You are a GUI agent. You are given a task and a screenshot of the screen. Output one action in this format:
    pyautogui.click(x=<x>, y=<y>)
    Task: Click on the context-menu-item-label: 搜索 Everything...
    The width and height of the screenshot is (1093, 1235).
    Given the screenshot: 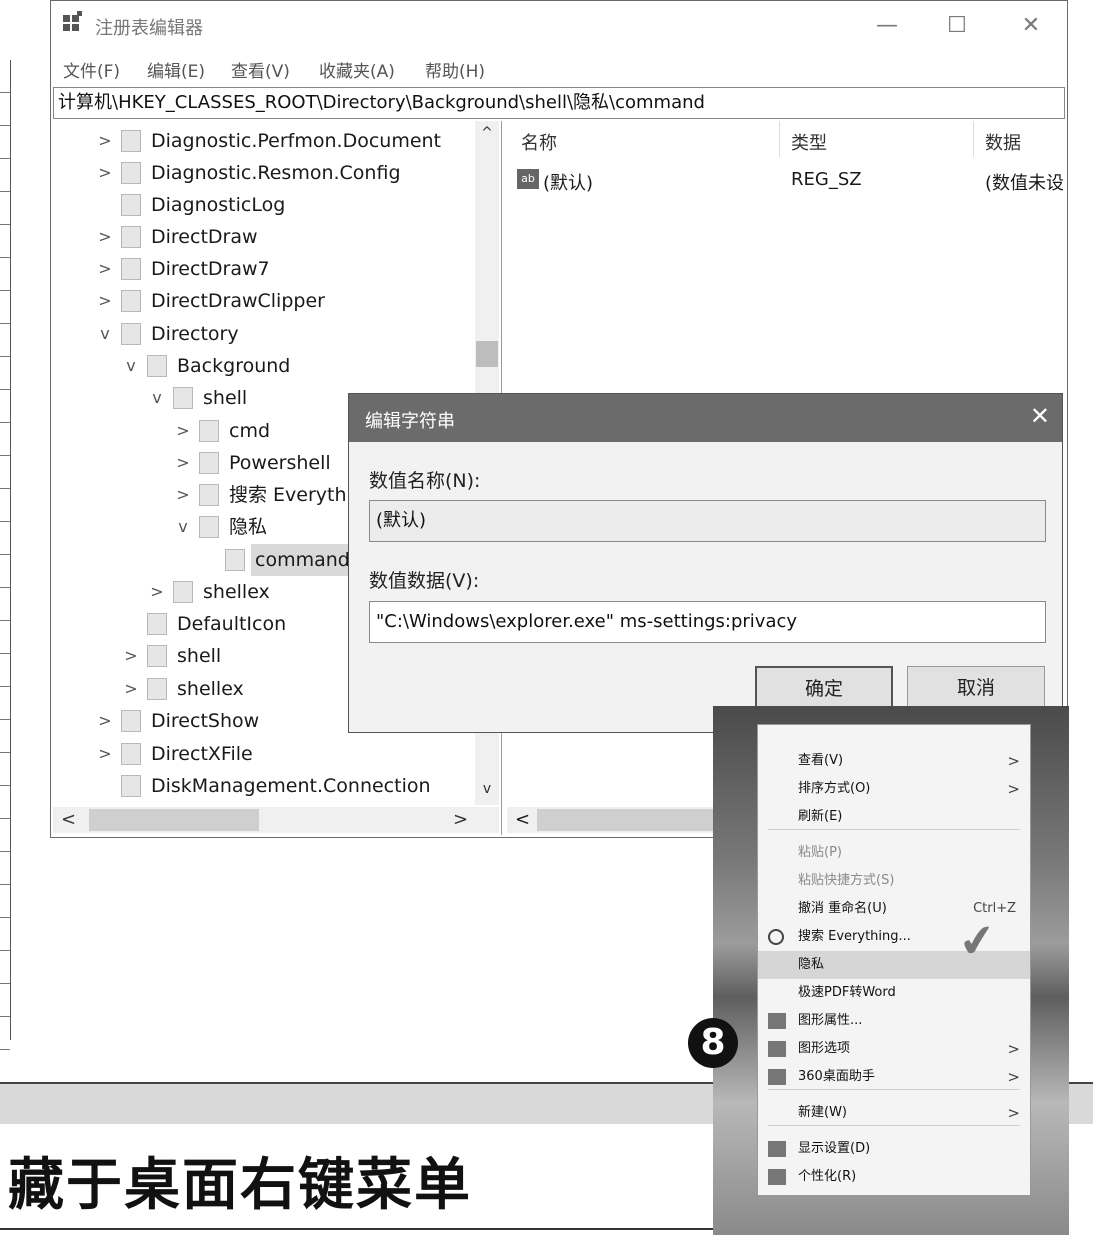 What is the action you would take?
    pyautogui.click(x=854, y=936)
    